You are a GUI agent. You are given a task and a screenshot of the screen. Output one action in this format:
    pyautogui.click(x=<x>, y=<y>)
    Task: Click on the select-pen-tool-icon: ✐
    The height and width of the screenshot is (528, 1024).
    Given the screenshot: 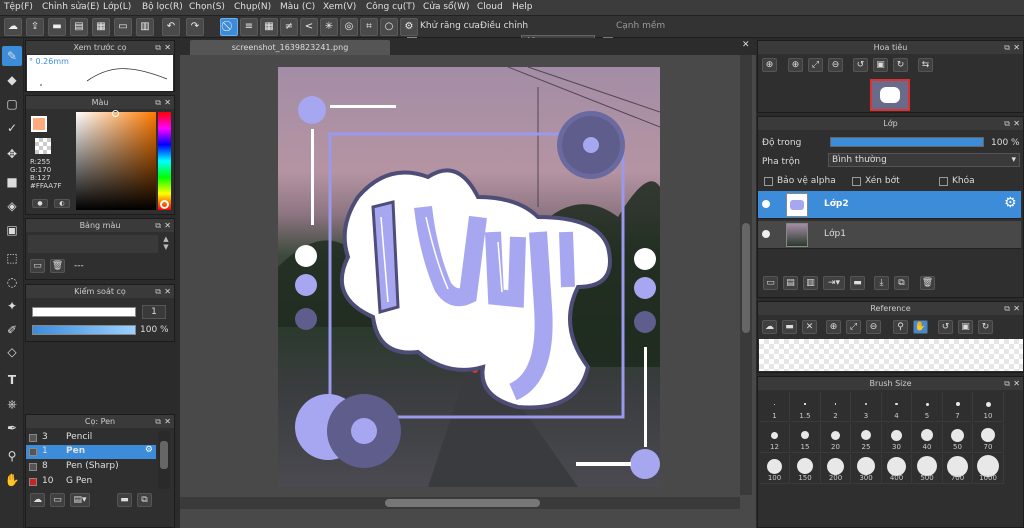 What is the action you would take?
    pyautogui.click(x=12, y=330)
    